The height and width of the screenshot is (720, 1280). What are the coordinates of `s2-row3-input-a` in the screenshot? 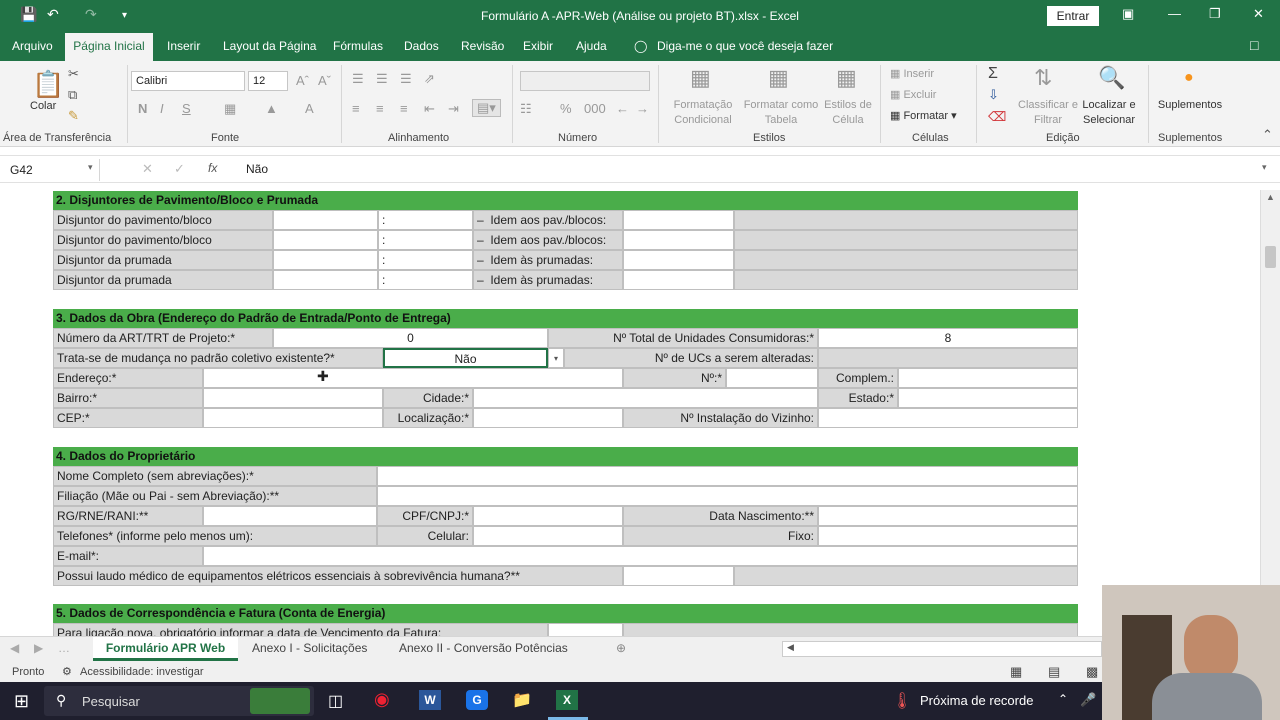 It's located at (325, 260).